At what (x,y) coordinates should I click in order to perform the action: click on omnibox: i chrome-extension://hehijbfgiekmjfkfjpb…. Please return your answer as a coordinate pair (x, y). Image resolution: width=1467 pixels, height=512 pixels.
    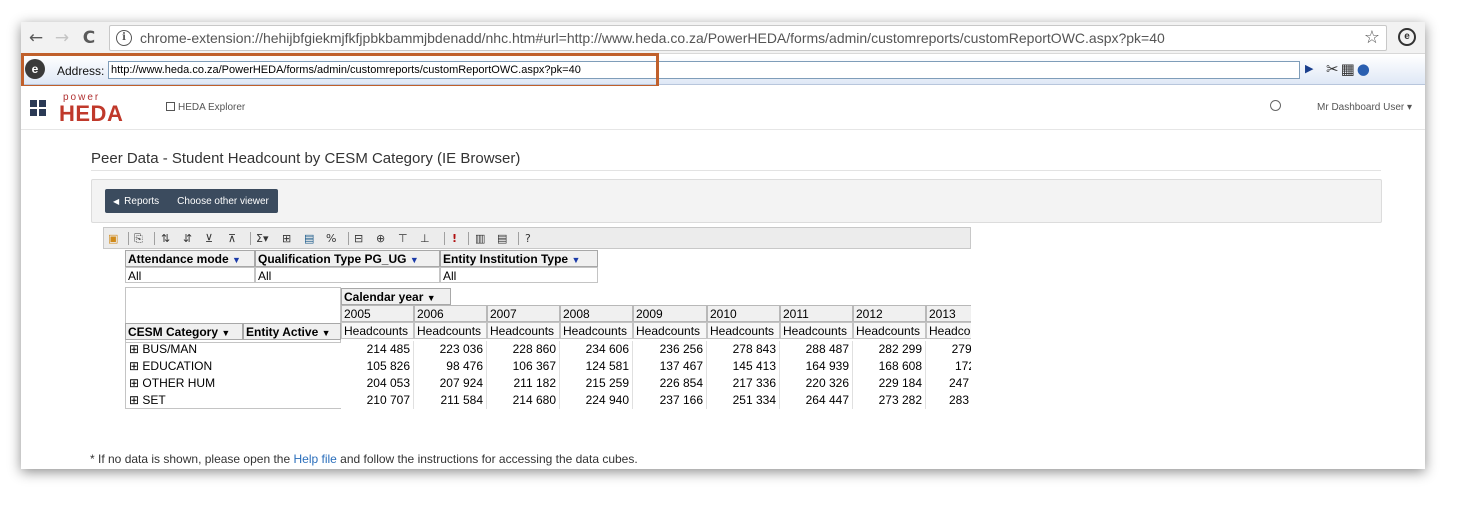
    Looking at the image, I should click on (748, 38).